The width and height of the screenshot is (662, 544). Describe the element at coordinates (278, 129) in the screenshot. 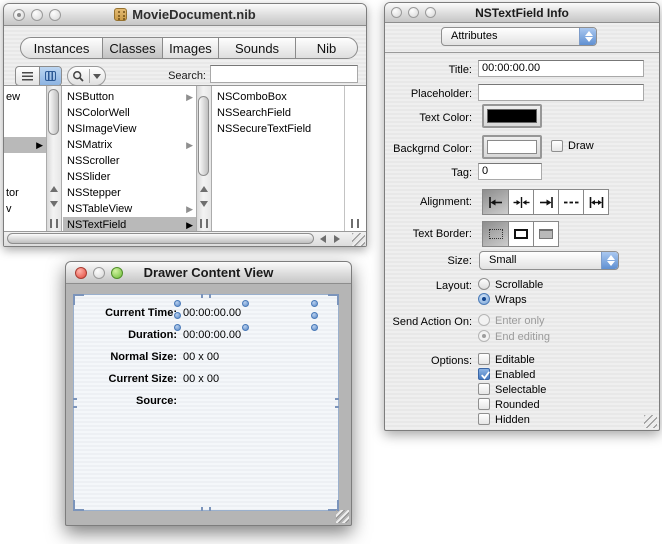

I see `list-item: NSSecureTextField` at that location.